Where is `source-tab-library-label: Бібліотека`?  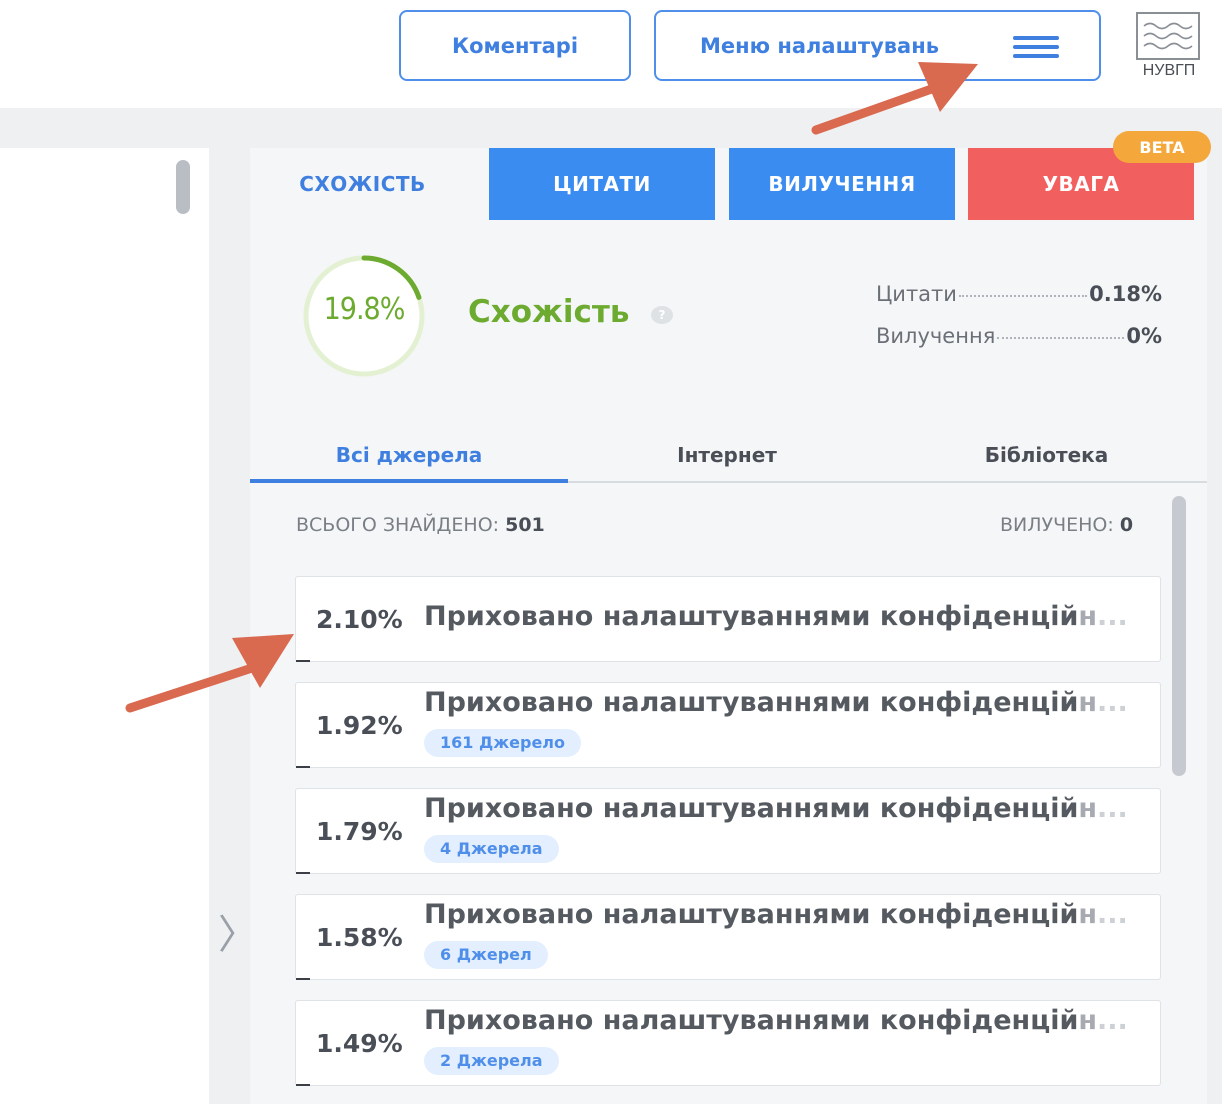 source-tab-library-label: Бібліотека is located at coordinates (1046, 455).